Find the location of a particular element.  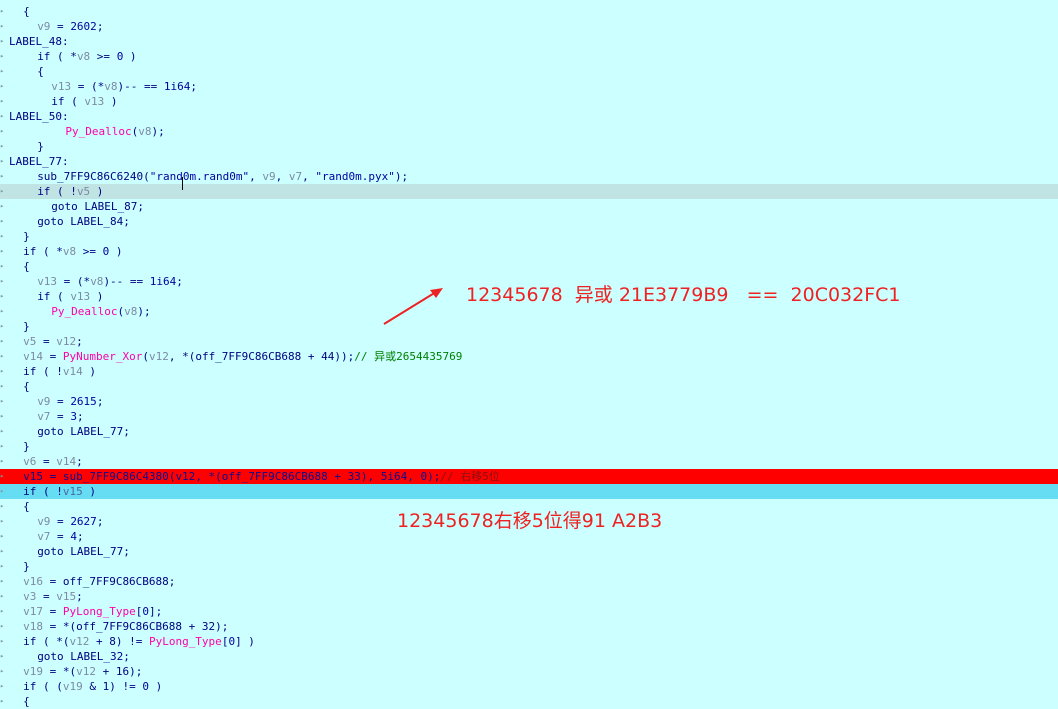

code-token: = (* is located at coordinates (74, 281).